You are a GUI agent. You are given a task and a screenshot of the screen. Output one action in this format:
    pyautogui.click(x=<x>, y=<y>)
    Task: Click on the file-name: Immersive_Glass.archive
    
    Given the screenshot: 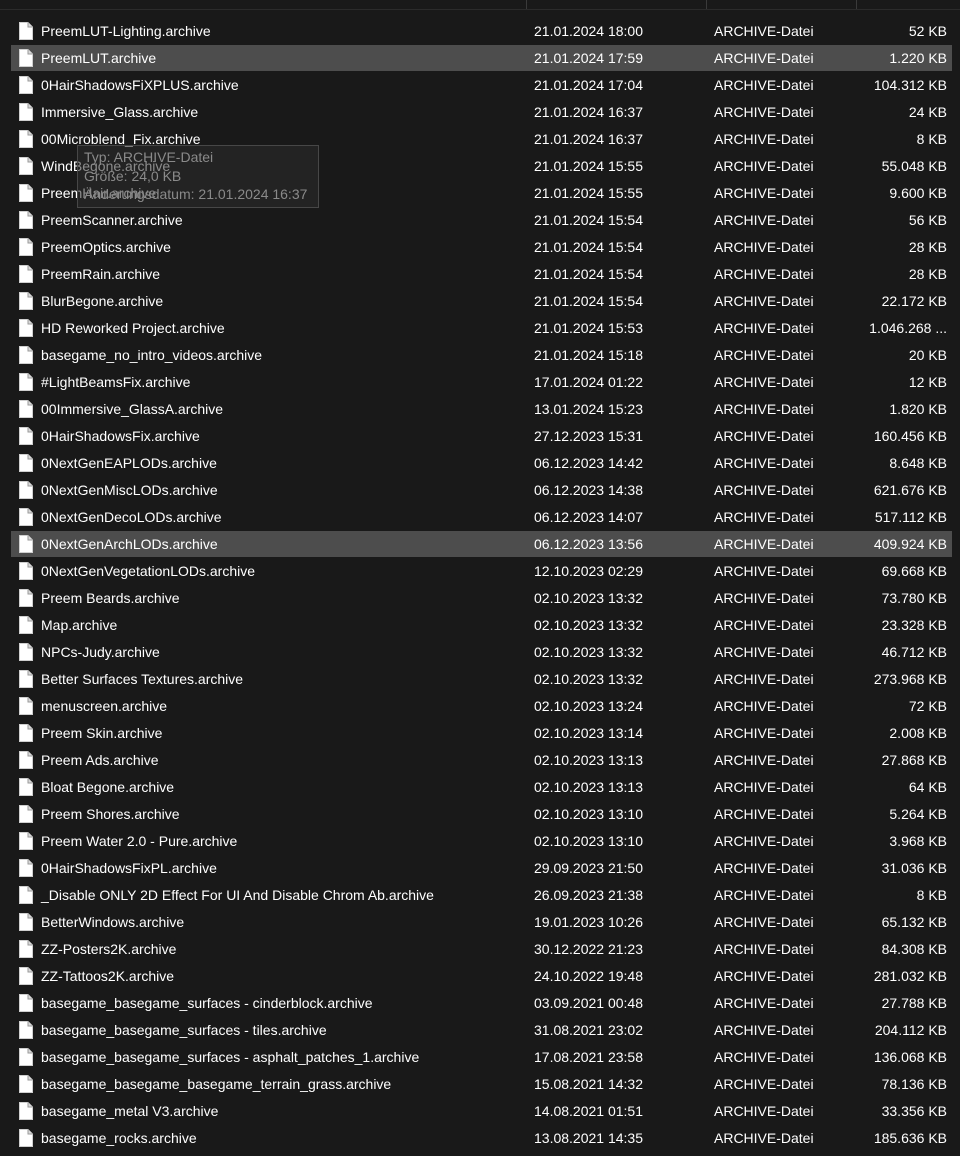 What is the action you would take?
    pyautogui.click(x=120, y=112)
    